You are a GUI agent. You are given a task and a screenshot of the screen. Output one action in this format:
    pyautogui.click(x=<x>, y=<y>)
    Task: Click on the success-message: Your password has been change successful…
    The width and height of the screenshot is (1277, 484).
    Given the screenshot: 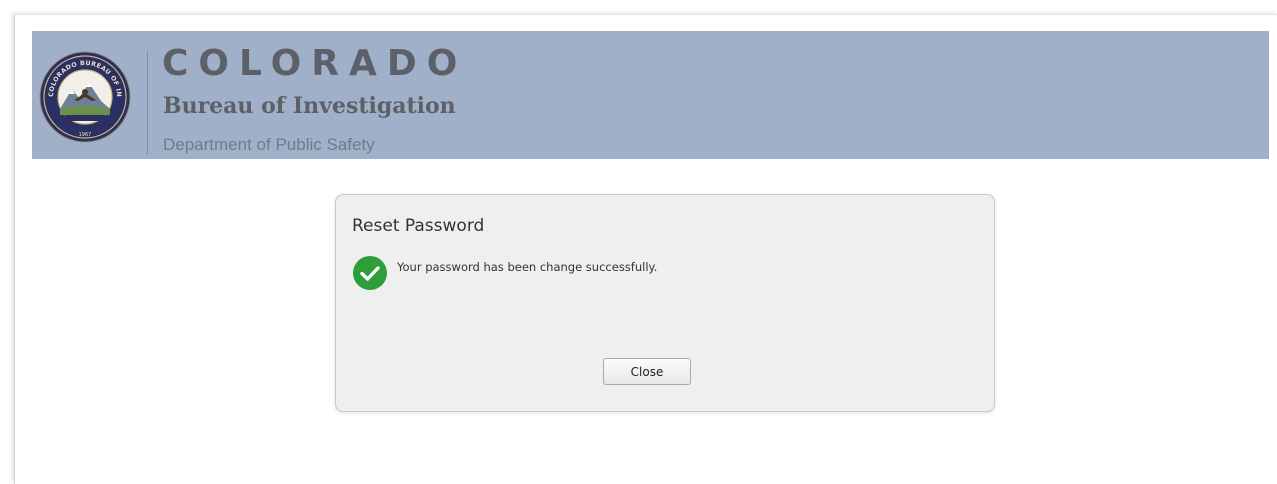 What is the action you would take?
    pyautogui.click(x=527, y=267)
    